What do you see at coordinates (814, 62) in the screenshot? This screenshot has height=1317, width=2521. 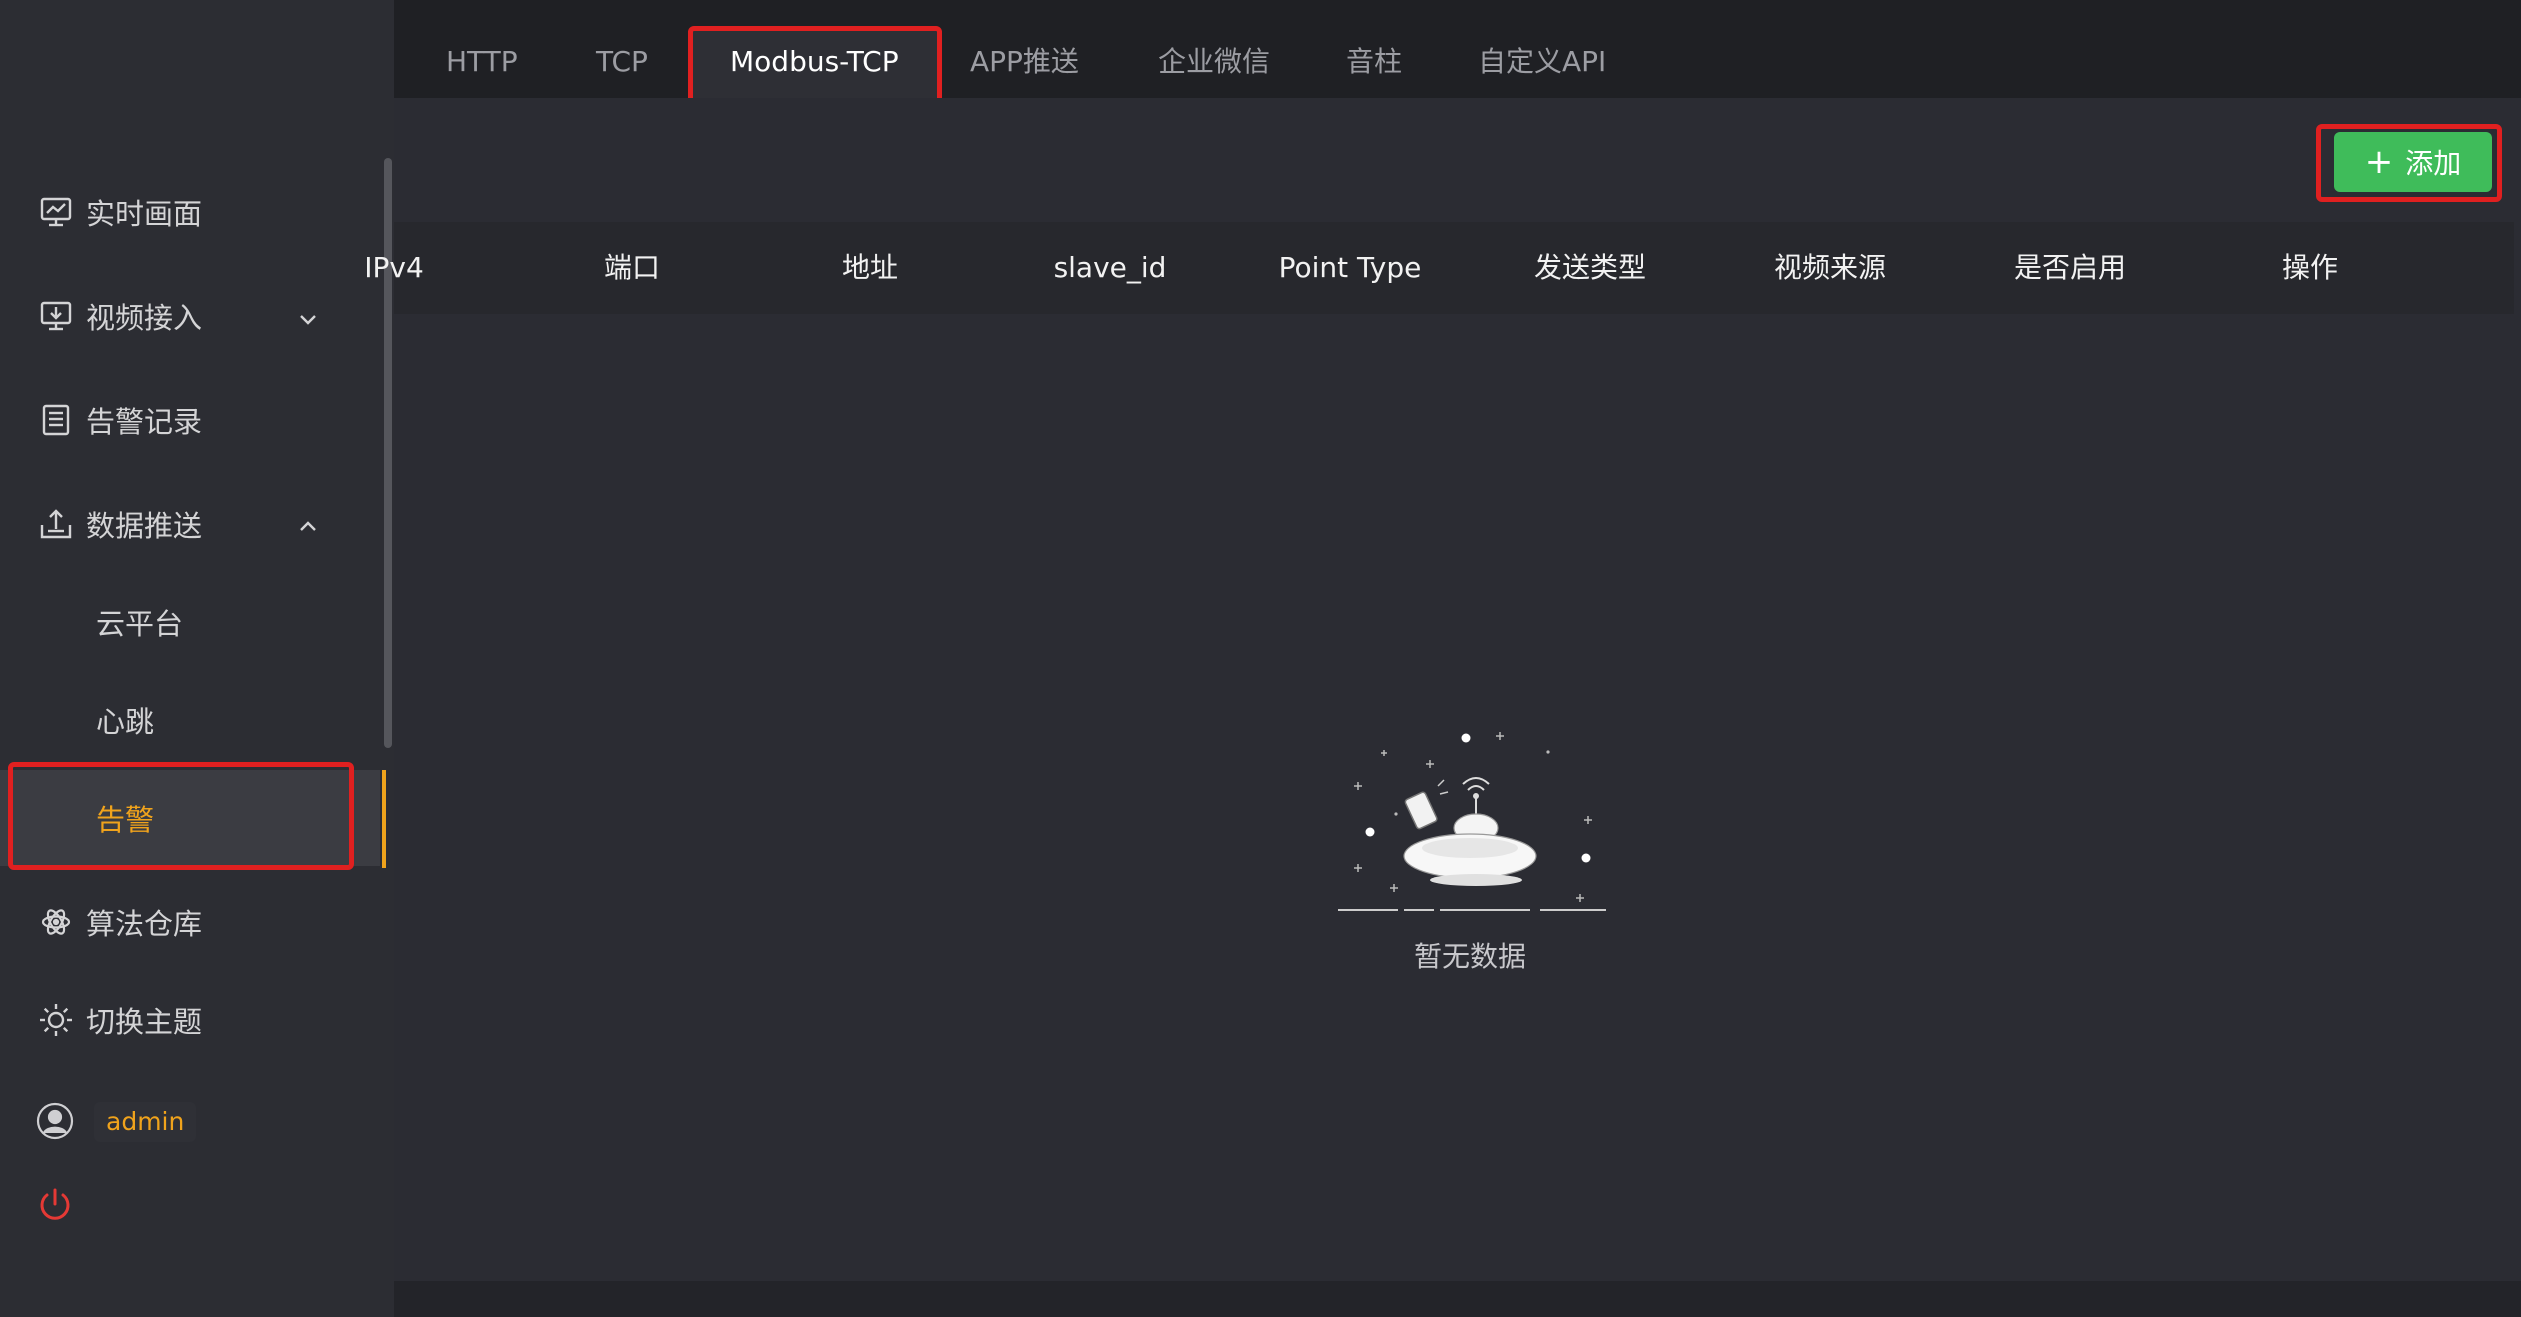 I see `tab-modbus-tcp: Modbus-TCP` at bounding box center [814, 62].